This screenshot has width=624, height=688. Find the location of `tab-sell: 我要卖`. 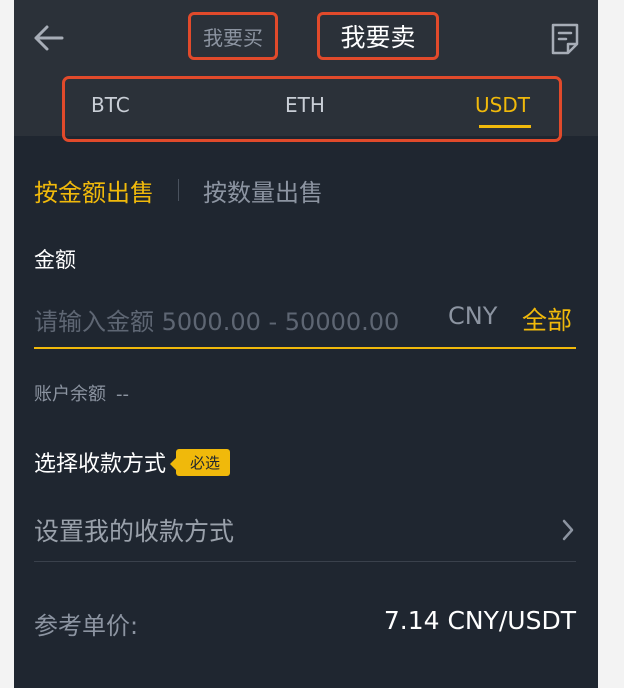

tab-sell: 我要卖 is located at coordinates (378, 36).